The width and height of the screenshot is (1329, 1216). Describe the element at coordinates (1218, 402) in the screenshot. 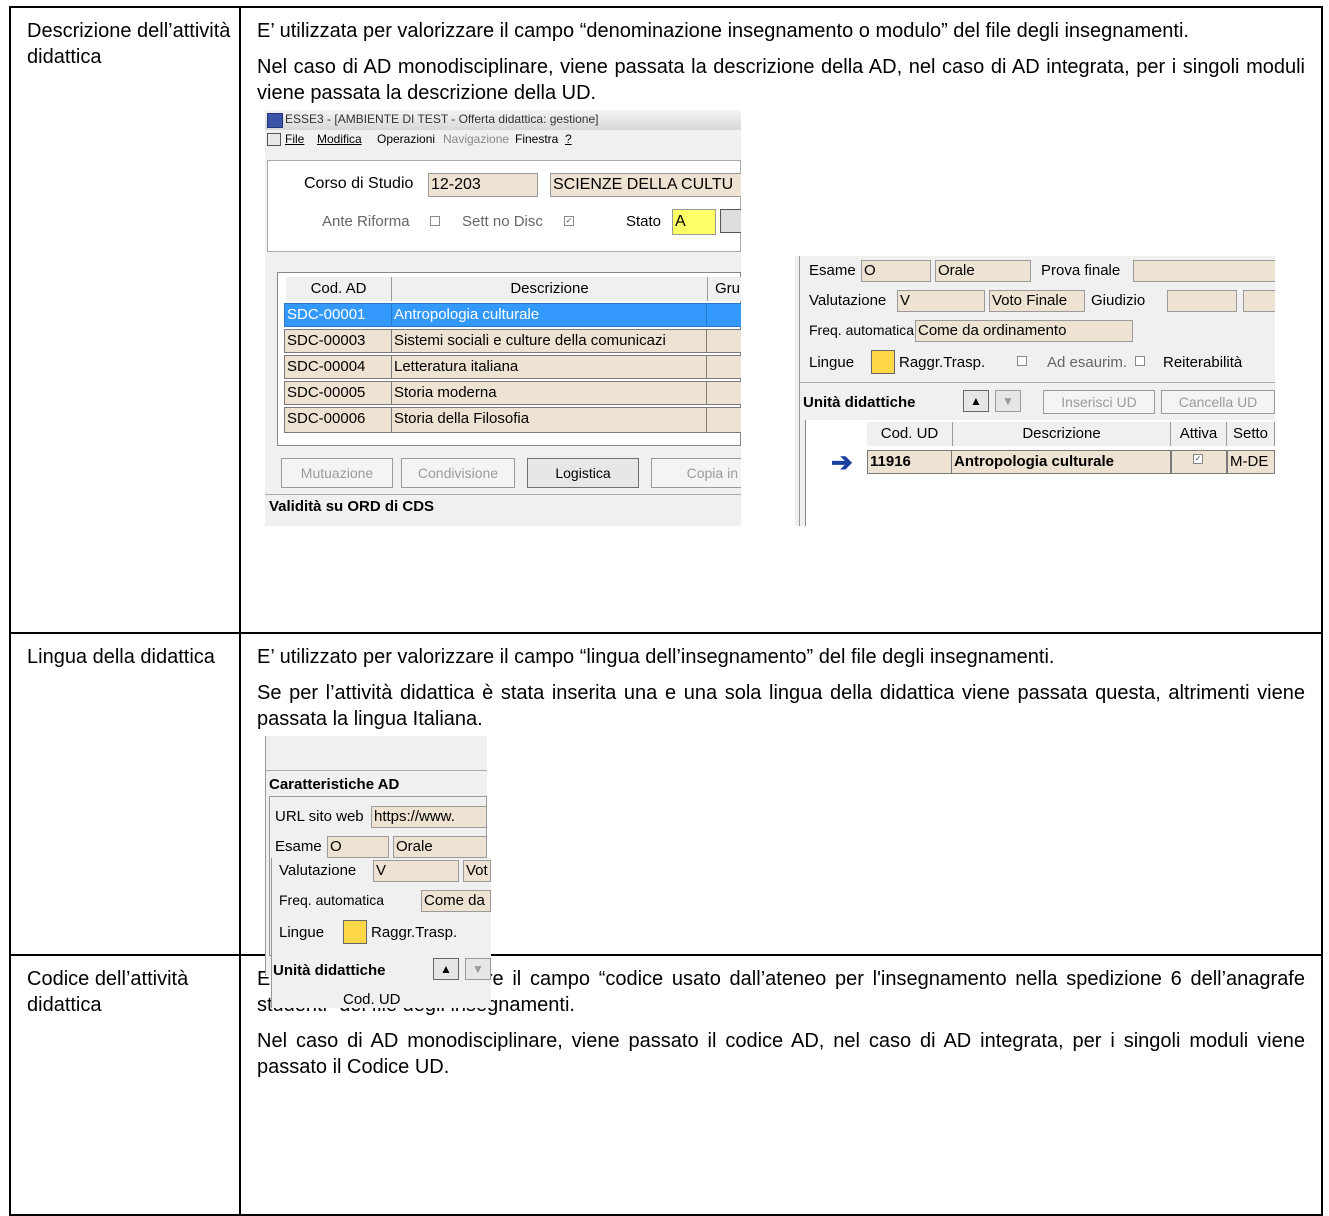

I see `cancella-ud-button: Cancella UD` at that location.